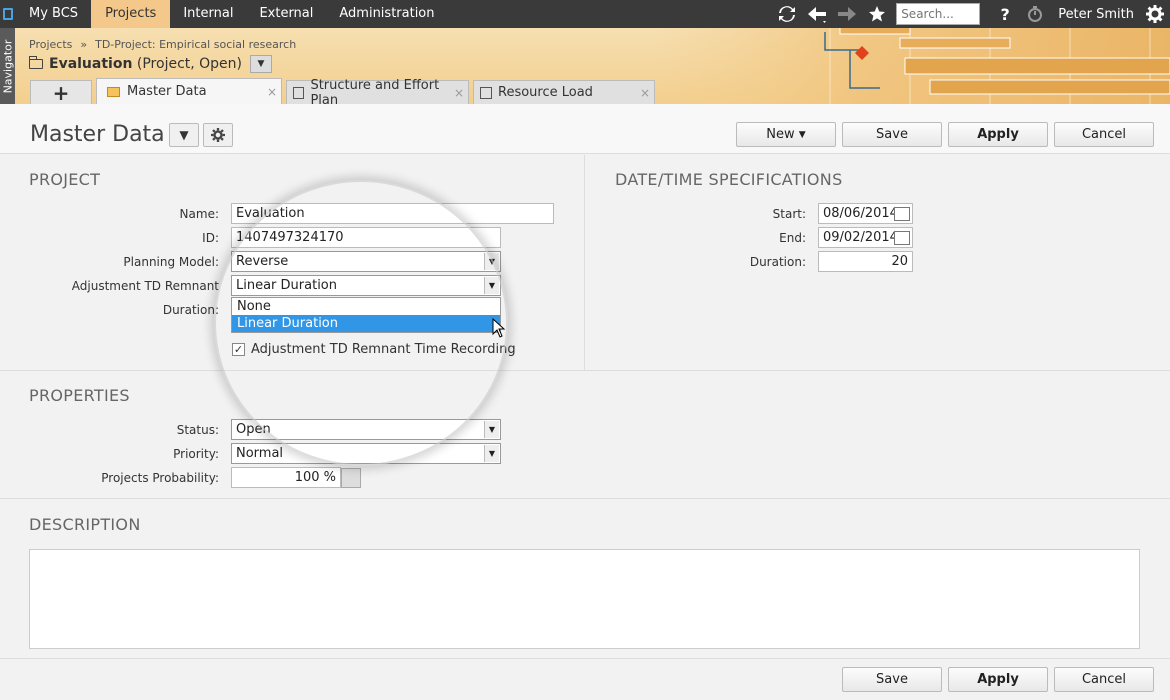  Describe the element at coordinates (261, 64) in the screenshot. I see `project-menu-dropdown: ▼` at that location.